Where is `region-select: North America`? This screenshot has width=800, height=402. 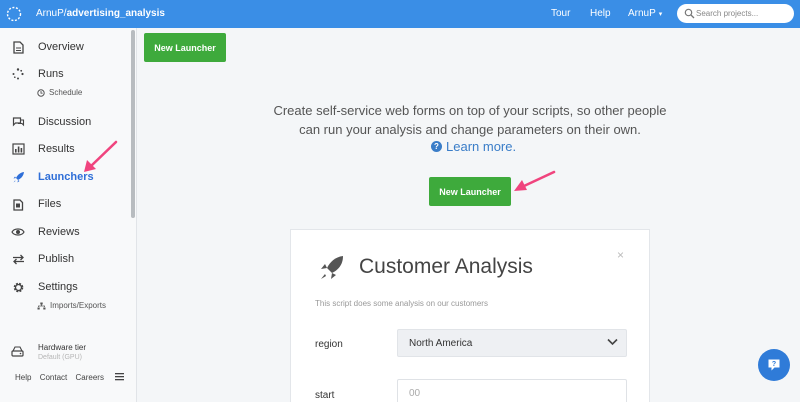
region-select: North America is located at coordinates (512, 343).